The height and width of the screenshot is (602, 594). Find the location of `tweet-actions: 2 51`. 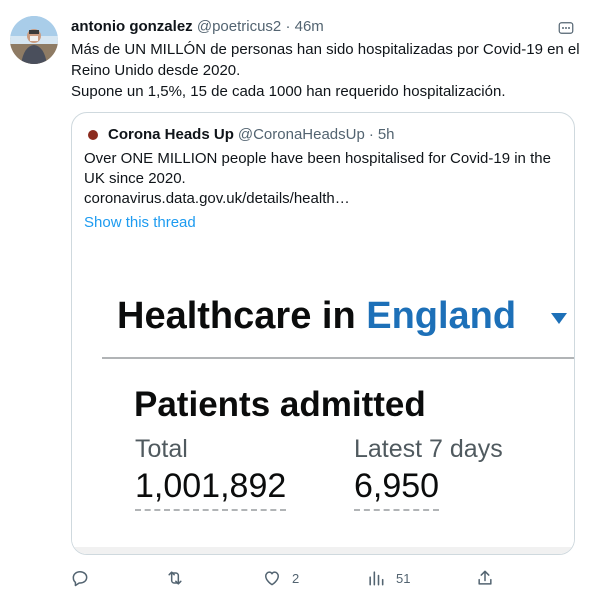

tweet-actions: 2 51 is located at coordinates (330, 578).